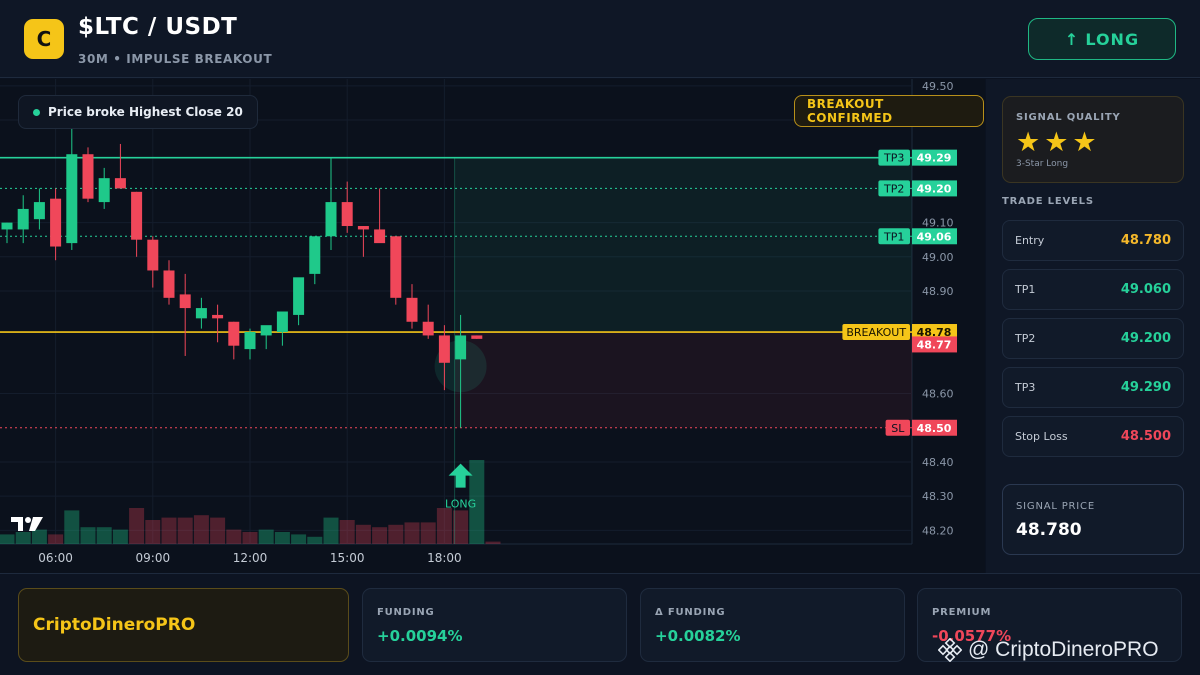 This screenshot has height=675, width=1200. Describe the element at coordinates (44, 39) in the screenshot. I see `coin-logo-letter: C` at that location.